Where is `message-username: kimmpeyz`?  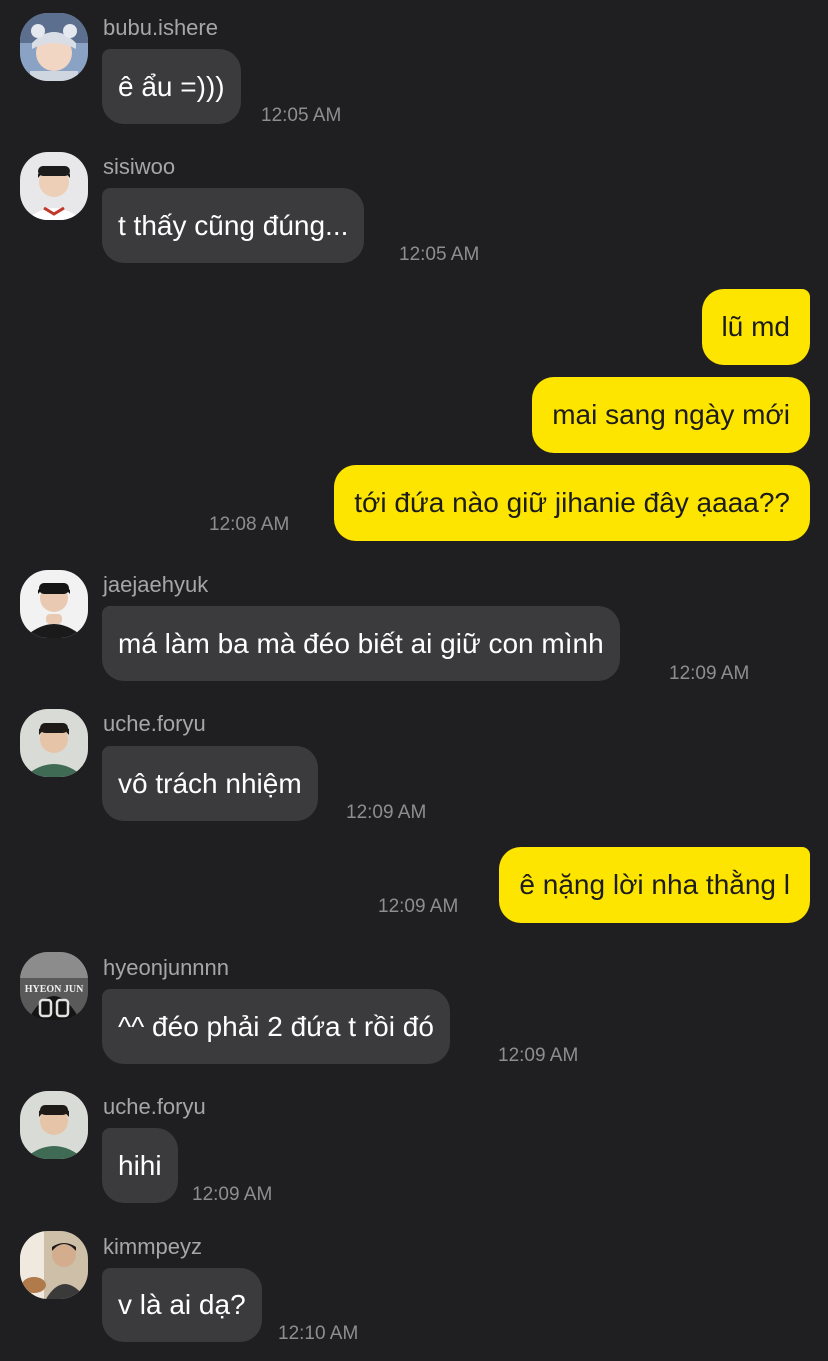
message-username: kimmpeyz is located at coordinates (152, 1247).